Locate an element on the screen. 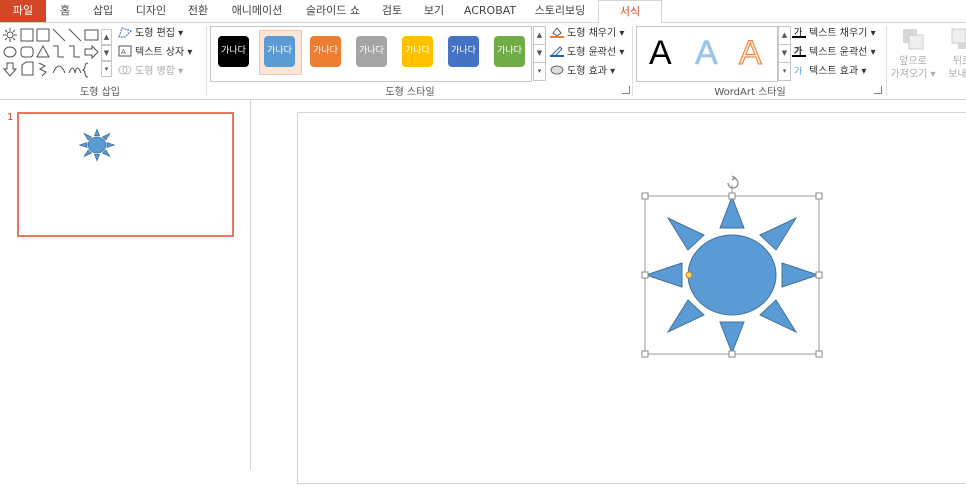 The width and height of the screenshot is (966, 486). down-arrow-shape-icon is located at coordinates (10, 69).